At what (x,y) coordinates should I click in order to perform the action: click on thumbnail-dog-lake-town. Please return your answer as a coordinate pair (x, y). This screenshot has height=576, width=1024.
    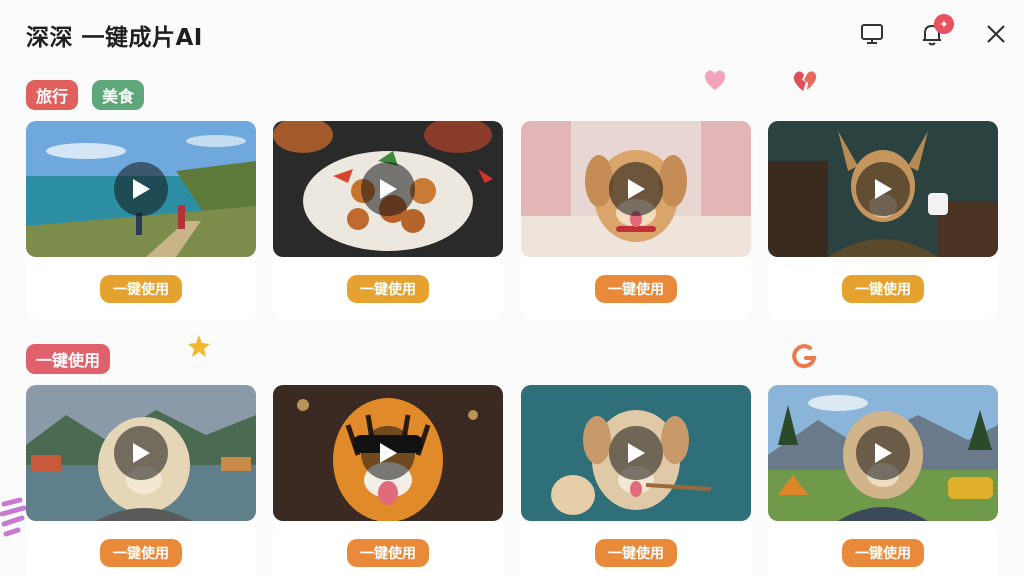
    Looking at the image, I should click on (141, 453).